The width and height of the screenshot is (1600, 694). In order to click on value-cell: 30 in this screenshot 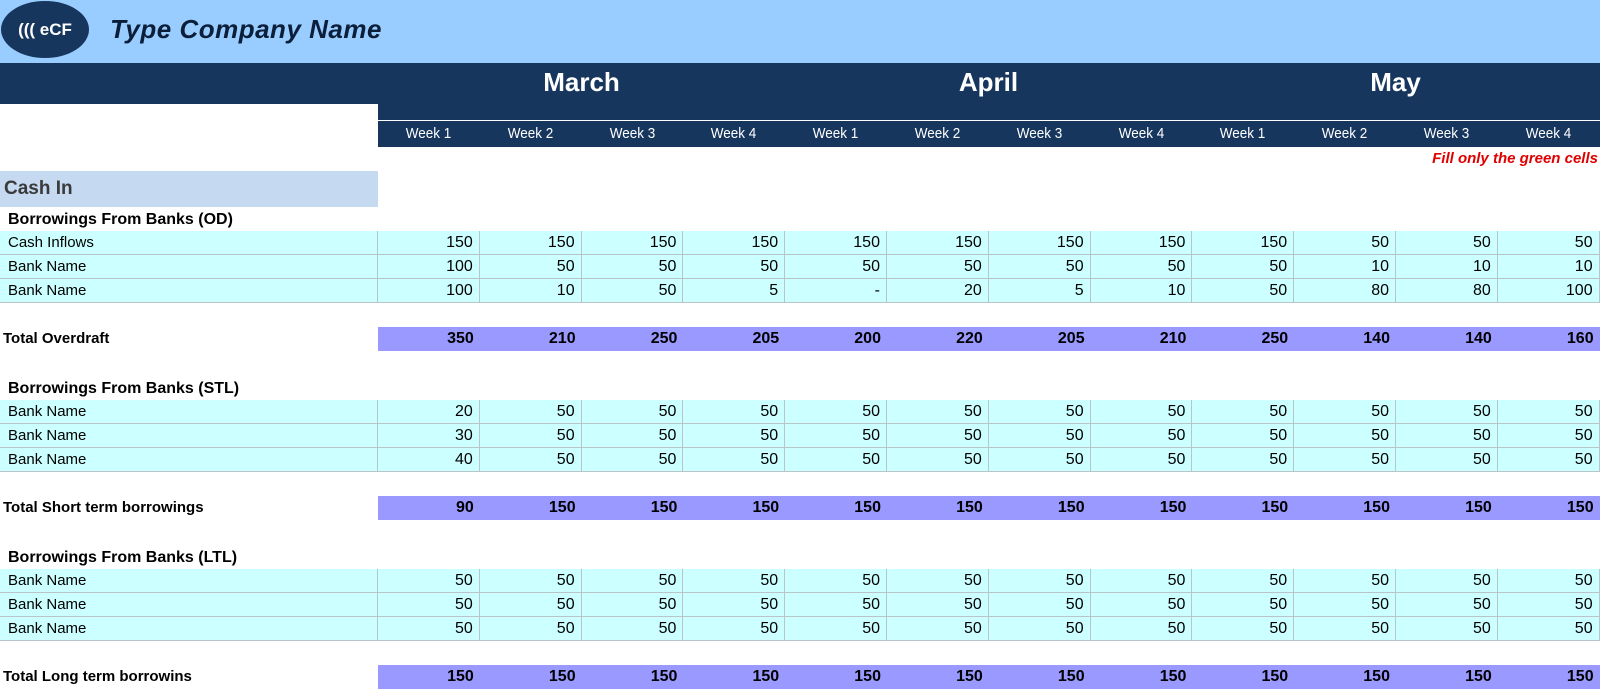, I will do `click(429, 436)`.